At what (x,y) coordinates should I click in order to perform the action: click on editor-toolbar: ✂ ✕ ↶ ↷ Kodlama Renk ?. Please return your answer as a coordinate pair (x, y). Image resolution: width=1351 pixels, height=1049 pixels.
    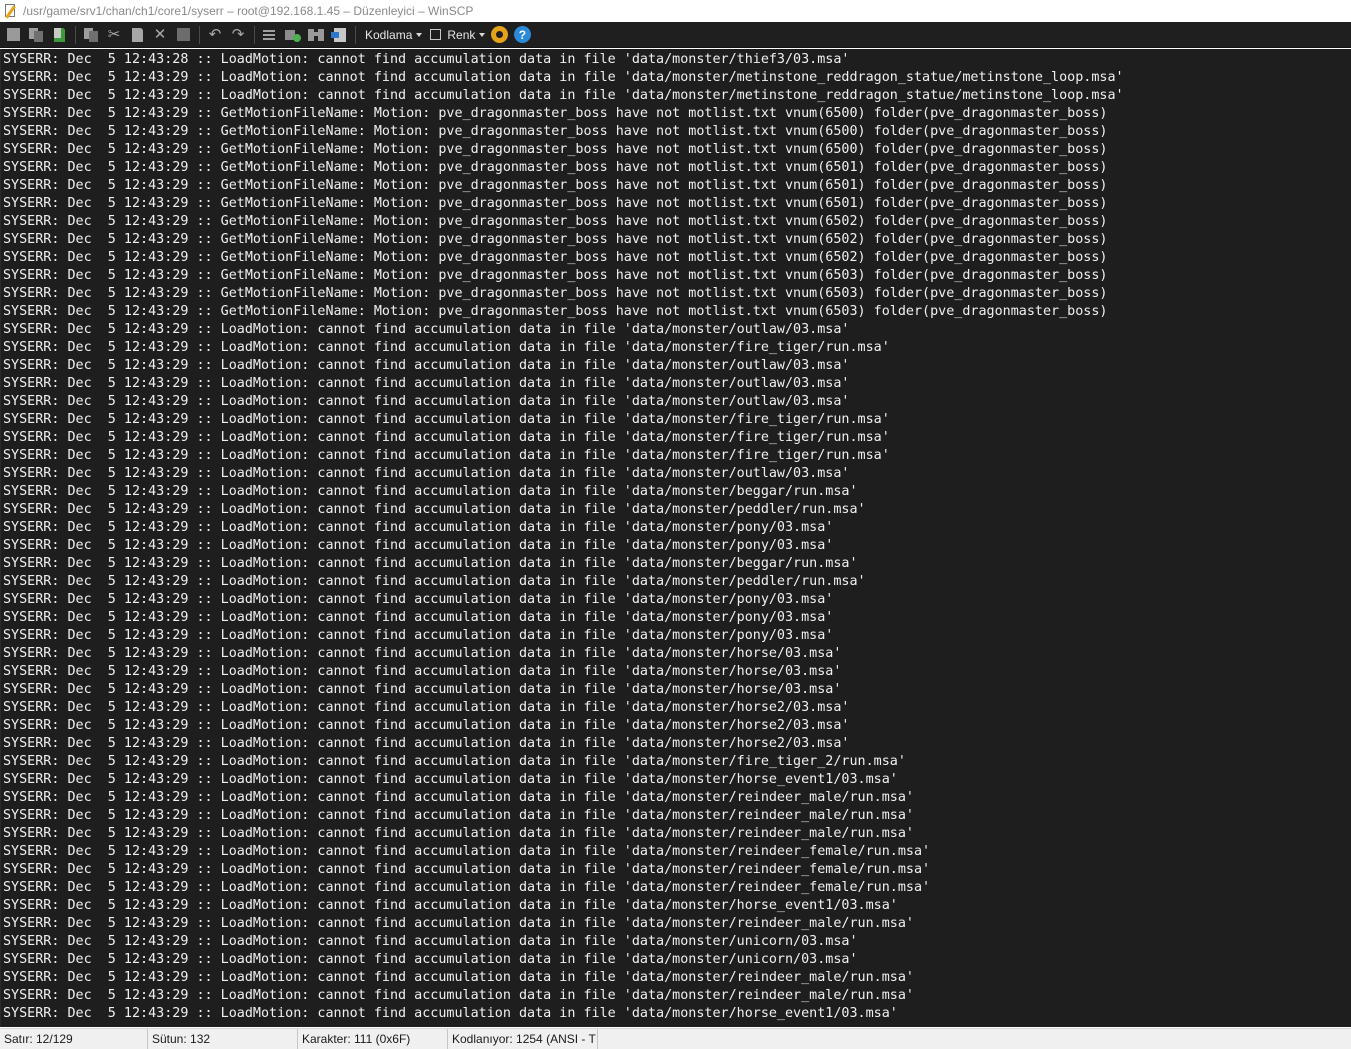
    Looking at the image, I should click on (675, 35).